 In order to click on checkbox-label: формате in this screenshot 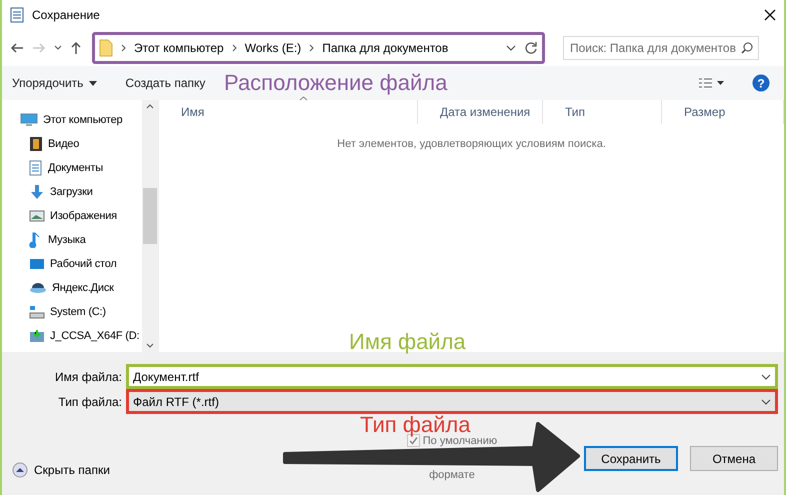, I will do `click(452, 475)`.